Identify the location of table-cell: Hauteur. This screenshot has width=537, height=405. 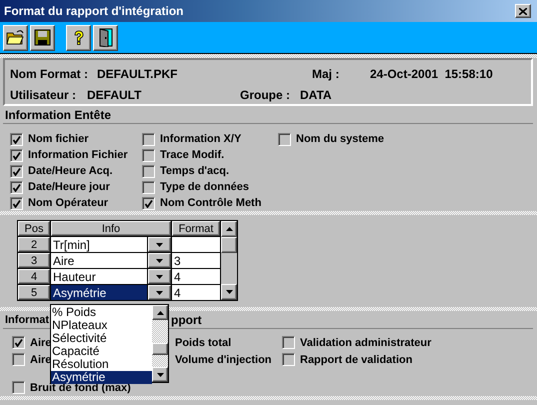
(99, 276).